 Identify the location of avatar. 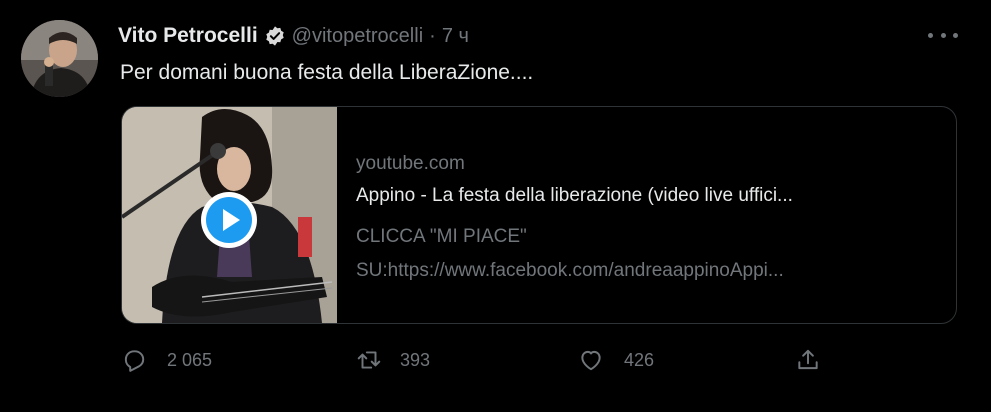
(59, 58).